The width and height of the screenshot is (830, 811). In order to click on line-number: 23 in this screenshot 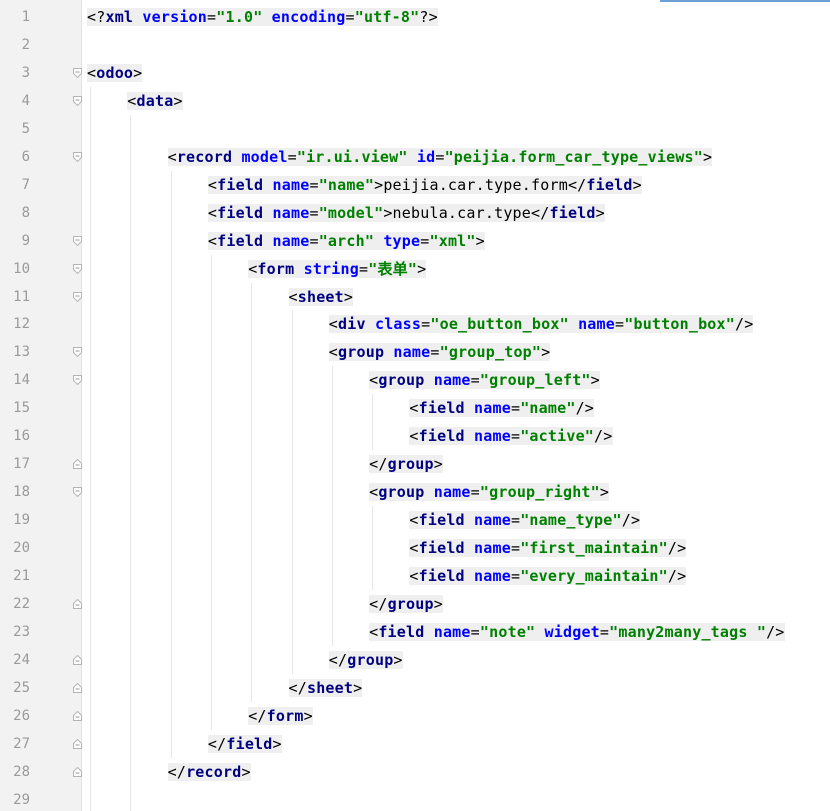, I will do `click(21, 631)`.